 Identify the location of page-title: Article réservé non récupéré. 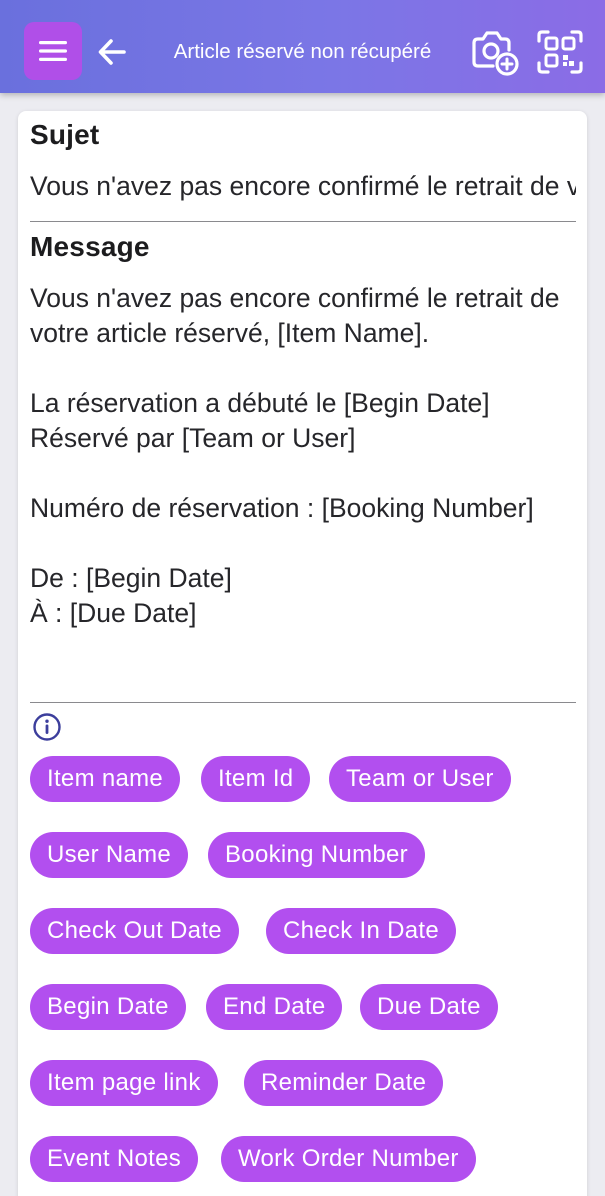
(302, 51).